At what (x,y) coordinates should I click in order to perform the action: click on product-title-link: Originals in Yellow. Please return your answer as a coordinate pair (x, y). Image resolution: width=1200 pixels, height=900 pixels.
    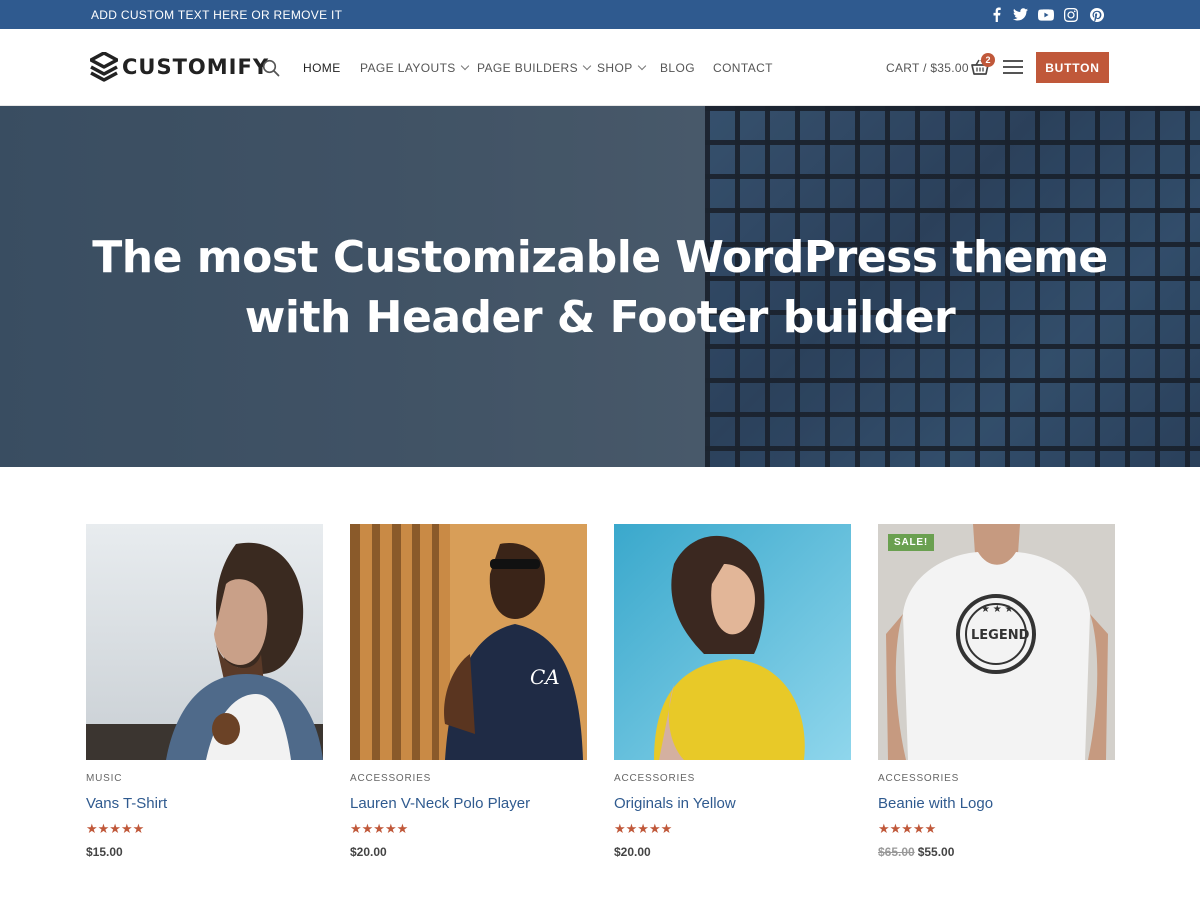
    Looking at the image, I should click on (732, 803).